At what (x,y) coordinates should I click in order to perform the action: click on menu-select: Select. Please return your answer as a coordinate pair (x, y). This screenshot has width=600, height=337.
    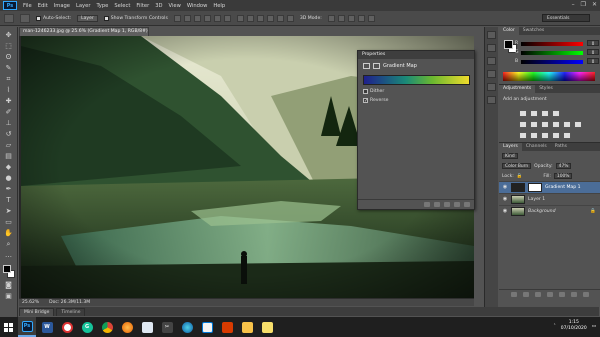
    Looking at the image, I should click on (122, 6).